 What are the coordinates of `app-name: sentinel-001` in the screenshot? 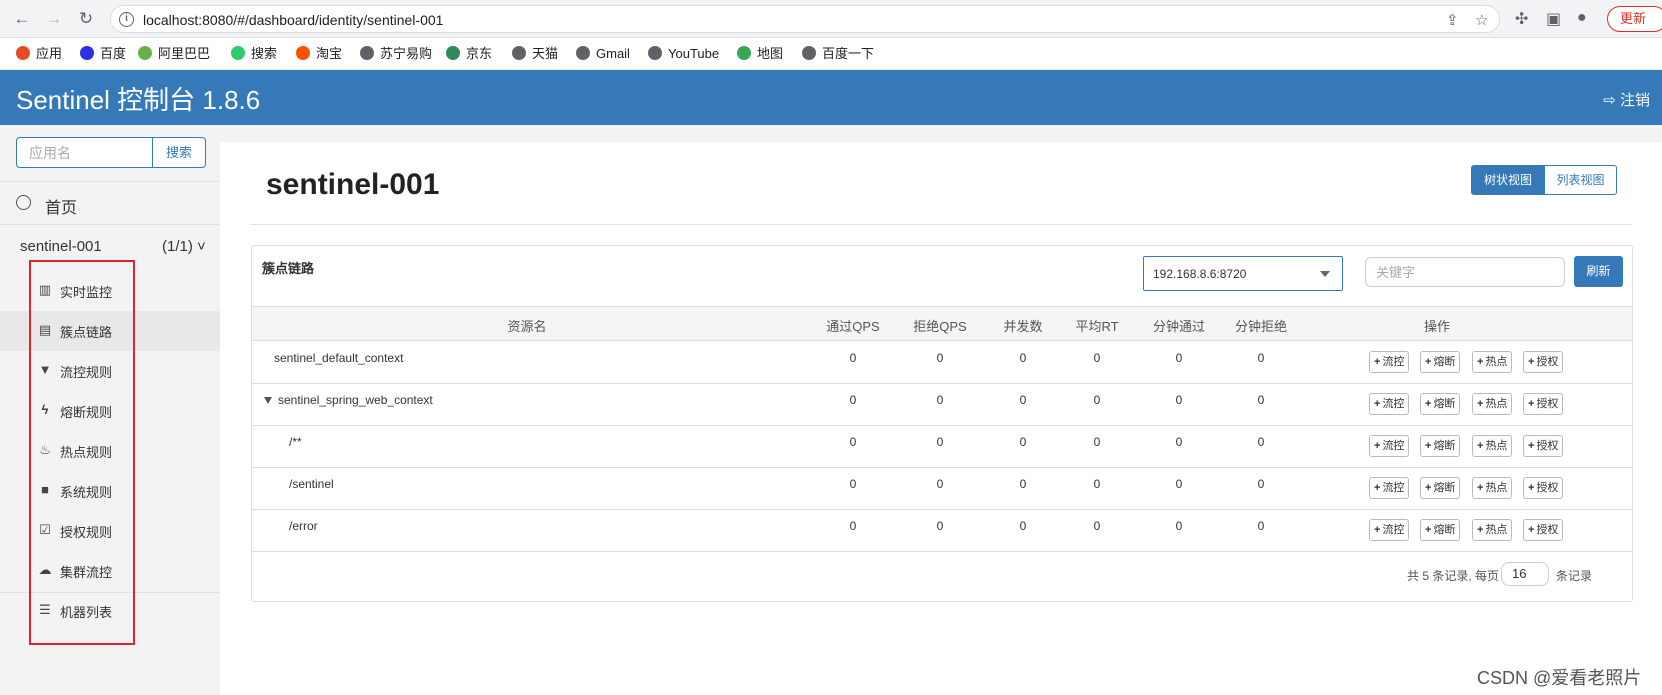 It's located at (61, 246).